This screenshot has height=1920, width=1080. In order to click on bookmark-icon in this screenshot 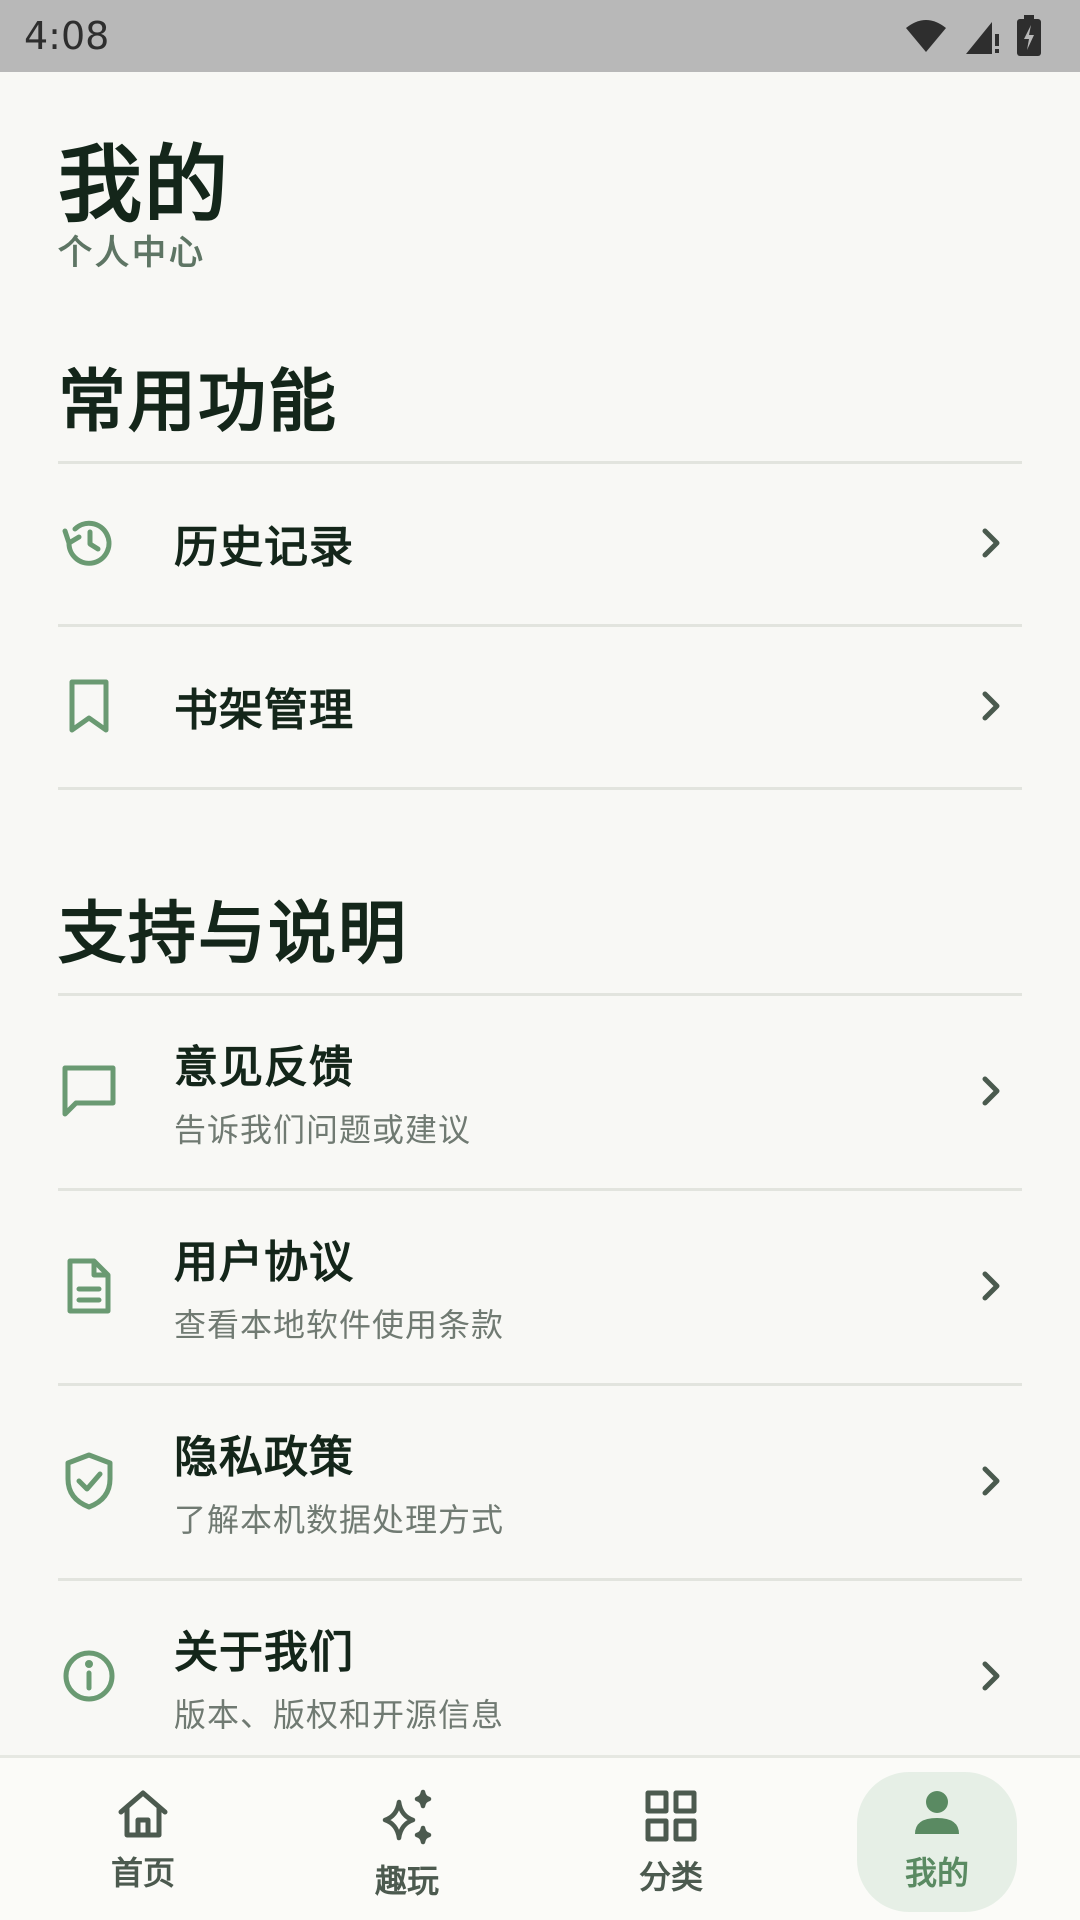, I will do `click(89, 706)`.